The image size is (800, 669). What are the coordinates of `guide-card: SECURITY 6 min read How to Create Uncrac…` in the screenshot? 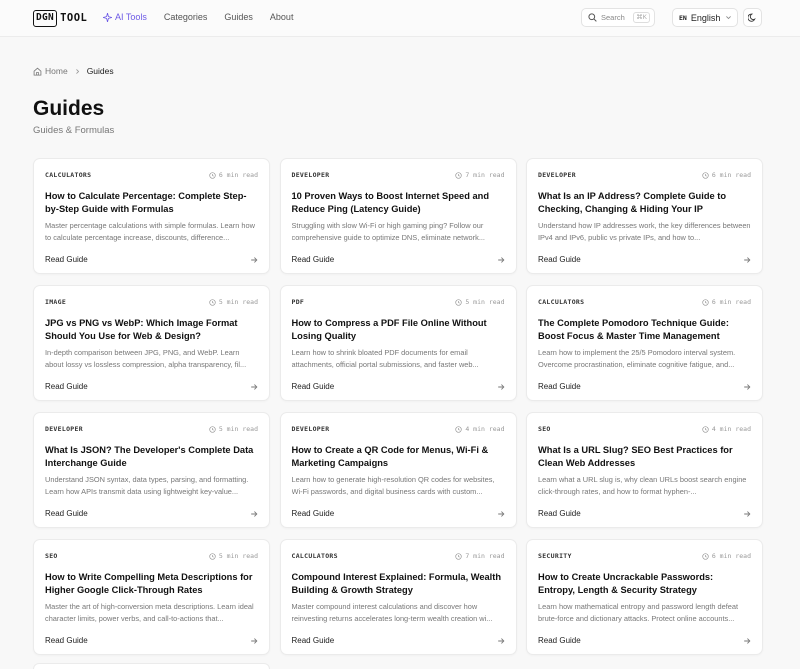 It's located at (644, 597).